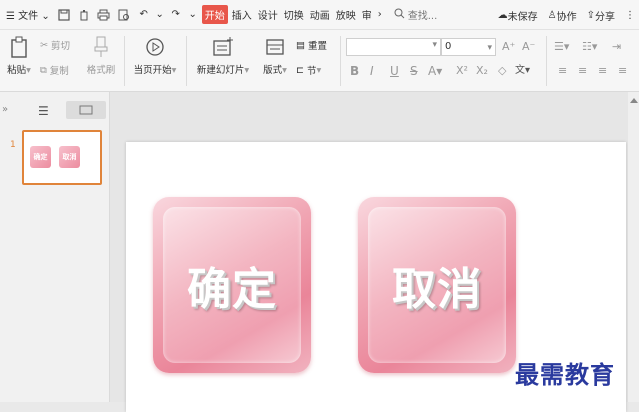 The height and width of the screenshot is (412, 639). Describe the element at coordinates (5, 109) in the screenshot. I see `collapse-panel-icon: »` at that location.